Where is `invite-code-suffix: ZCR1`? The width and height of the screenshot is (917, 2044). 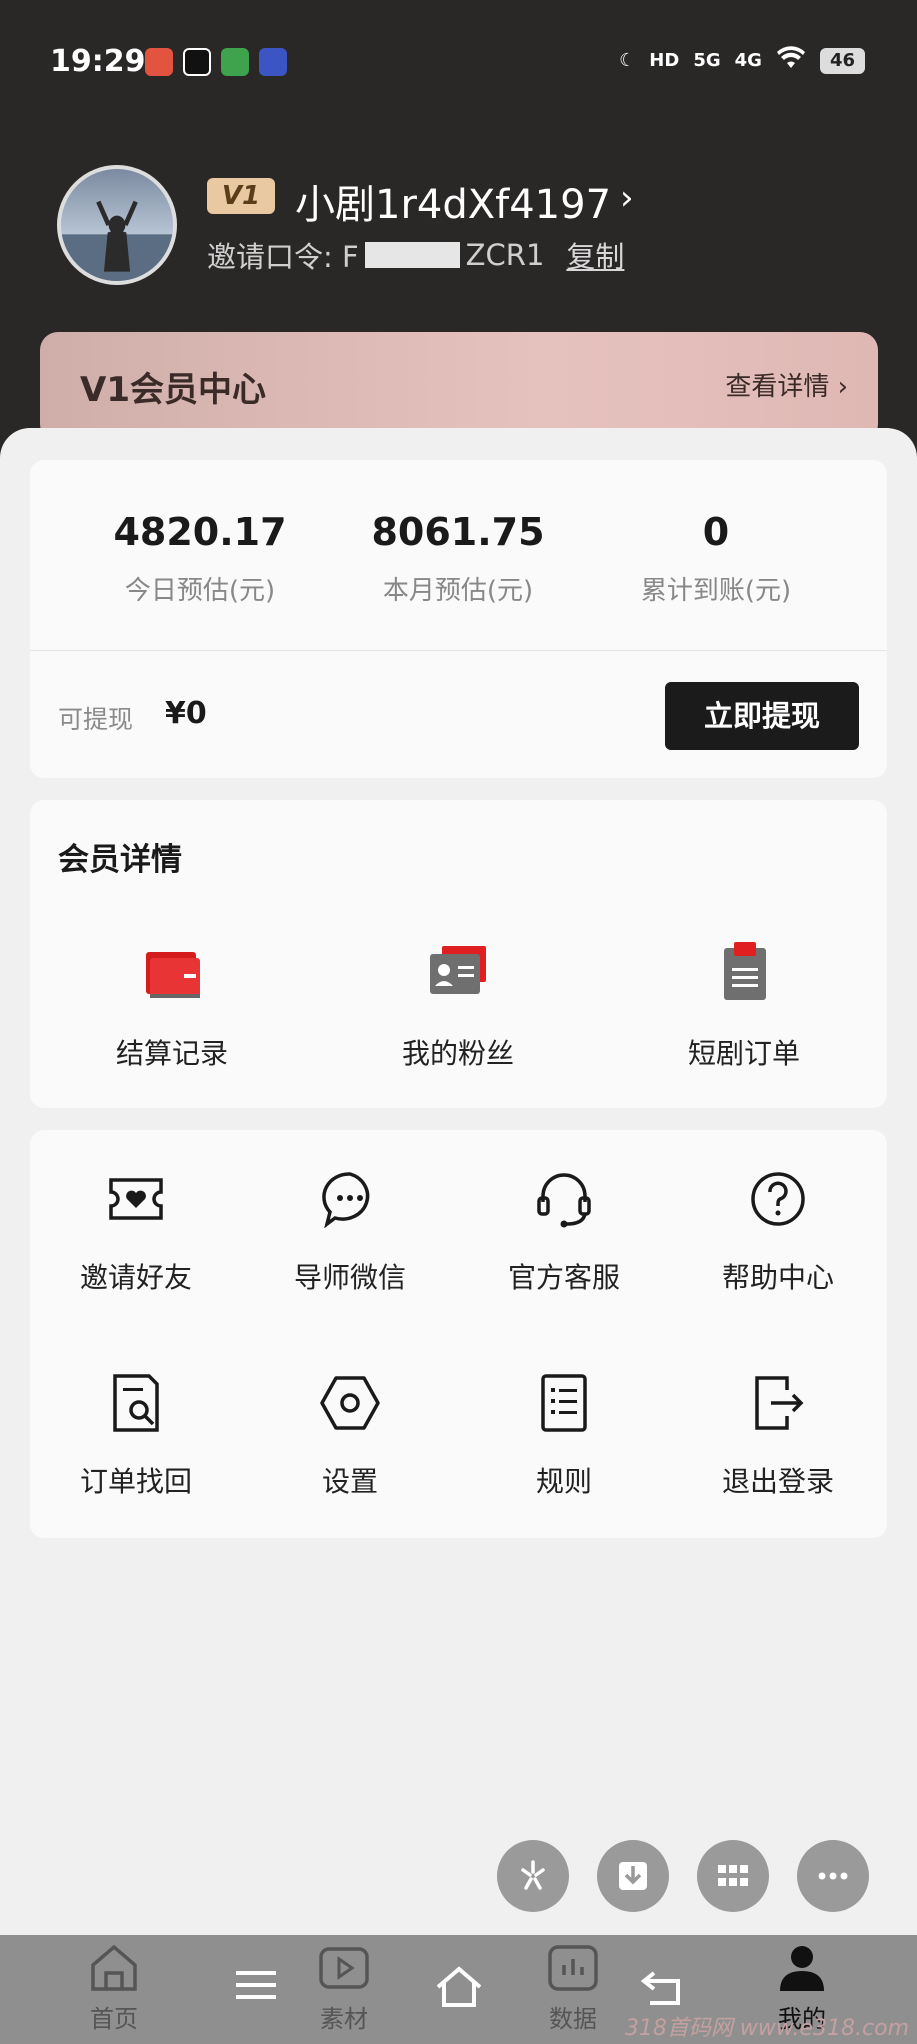 invite-code-suffix: ZCR1 is located at coordinates (505, 255).